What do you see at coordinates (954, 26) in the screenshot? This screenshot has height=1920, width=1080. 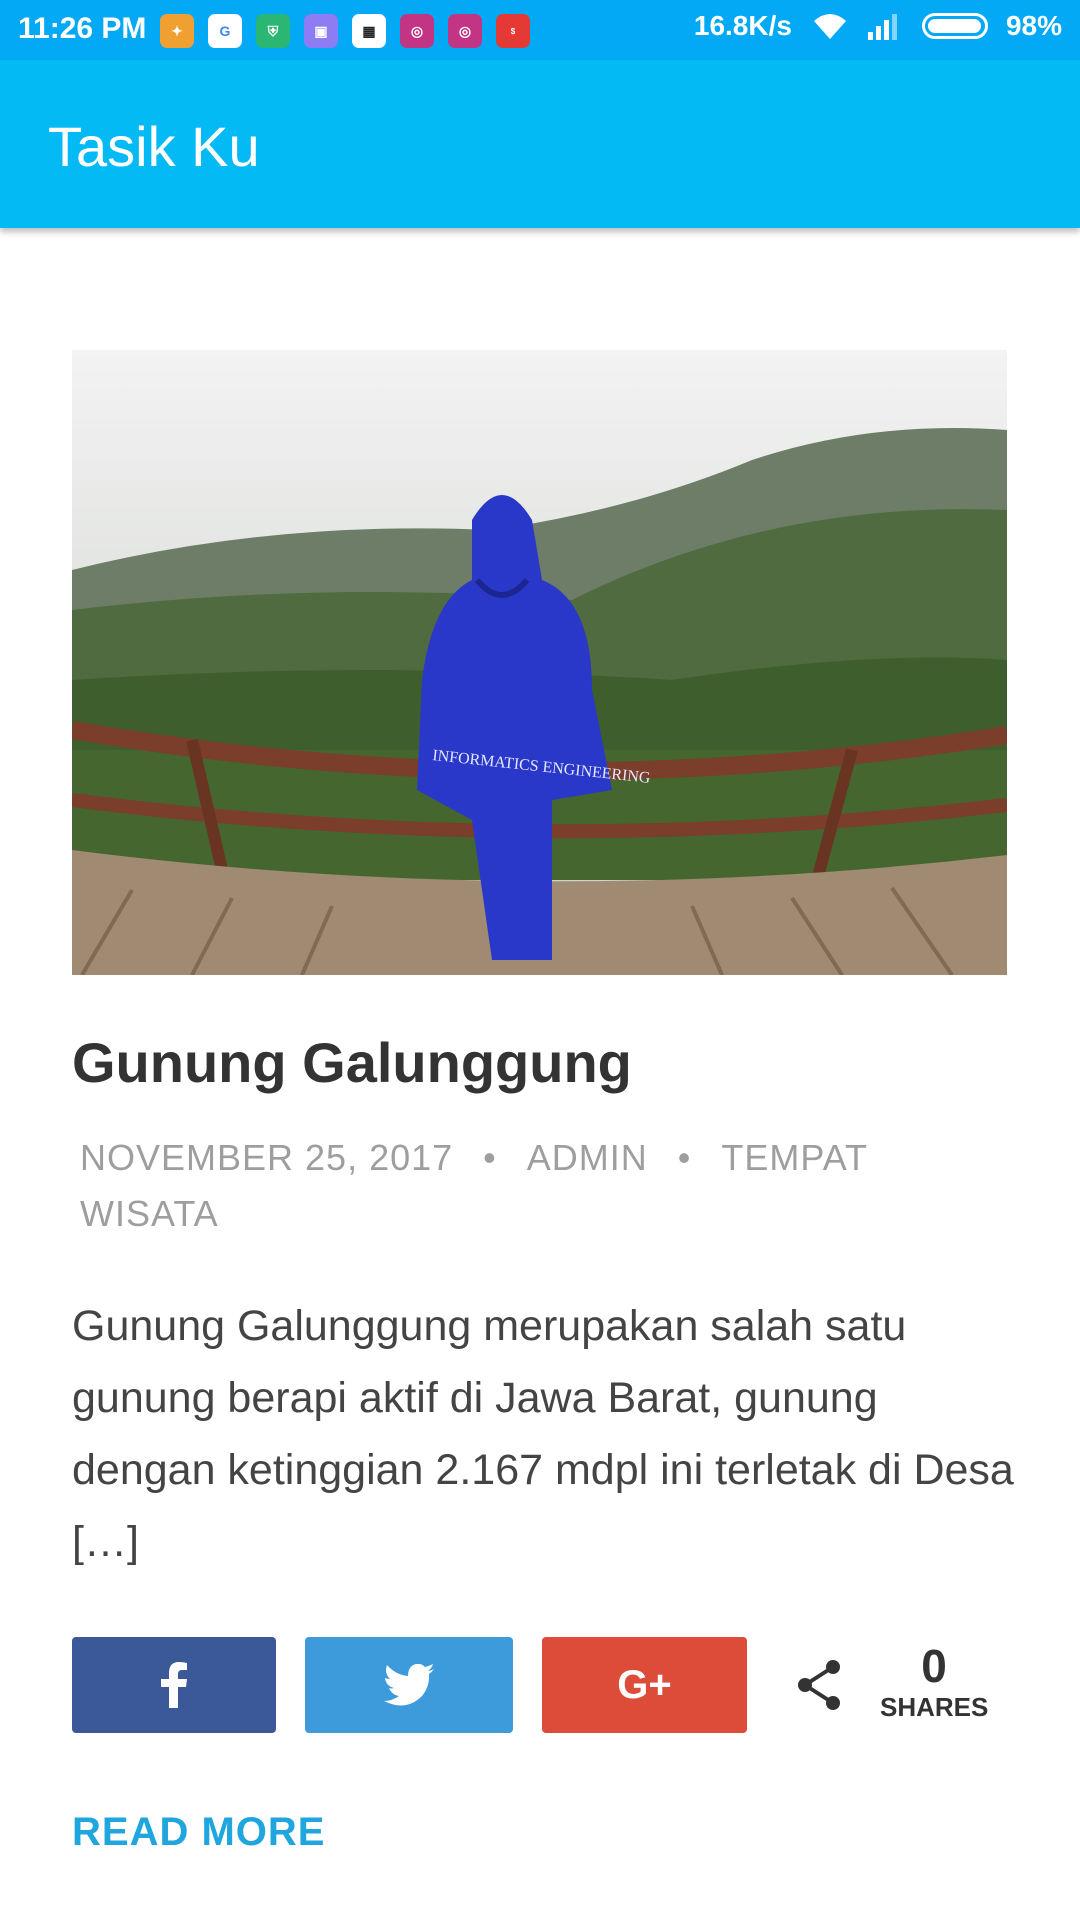 I see `battery-icon` at bounding box center [954, 26].